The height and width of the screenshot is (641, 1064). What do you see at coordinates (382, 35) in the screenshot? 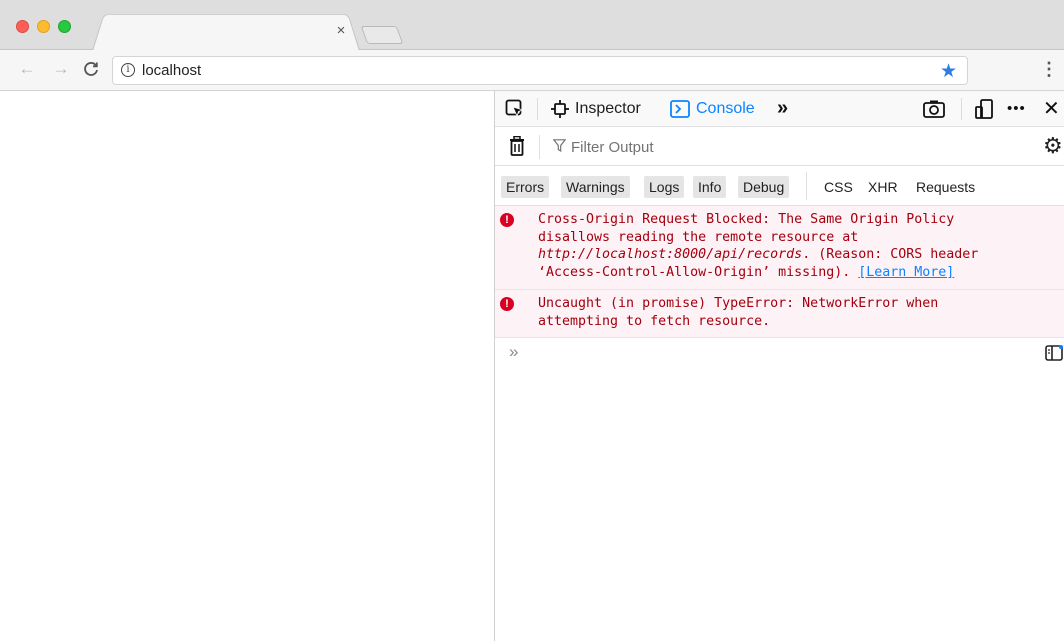
I see `new-tab-button` at bounding box center [382, 35].